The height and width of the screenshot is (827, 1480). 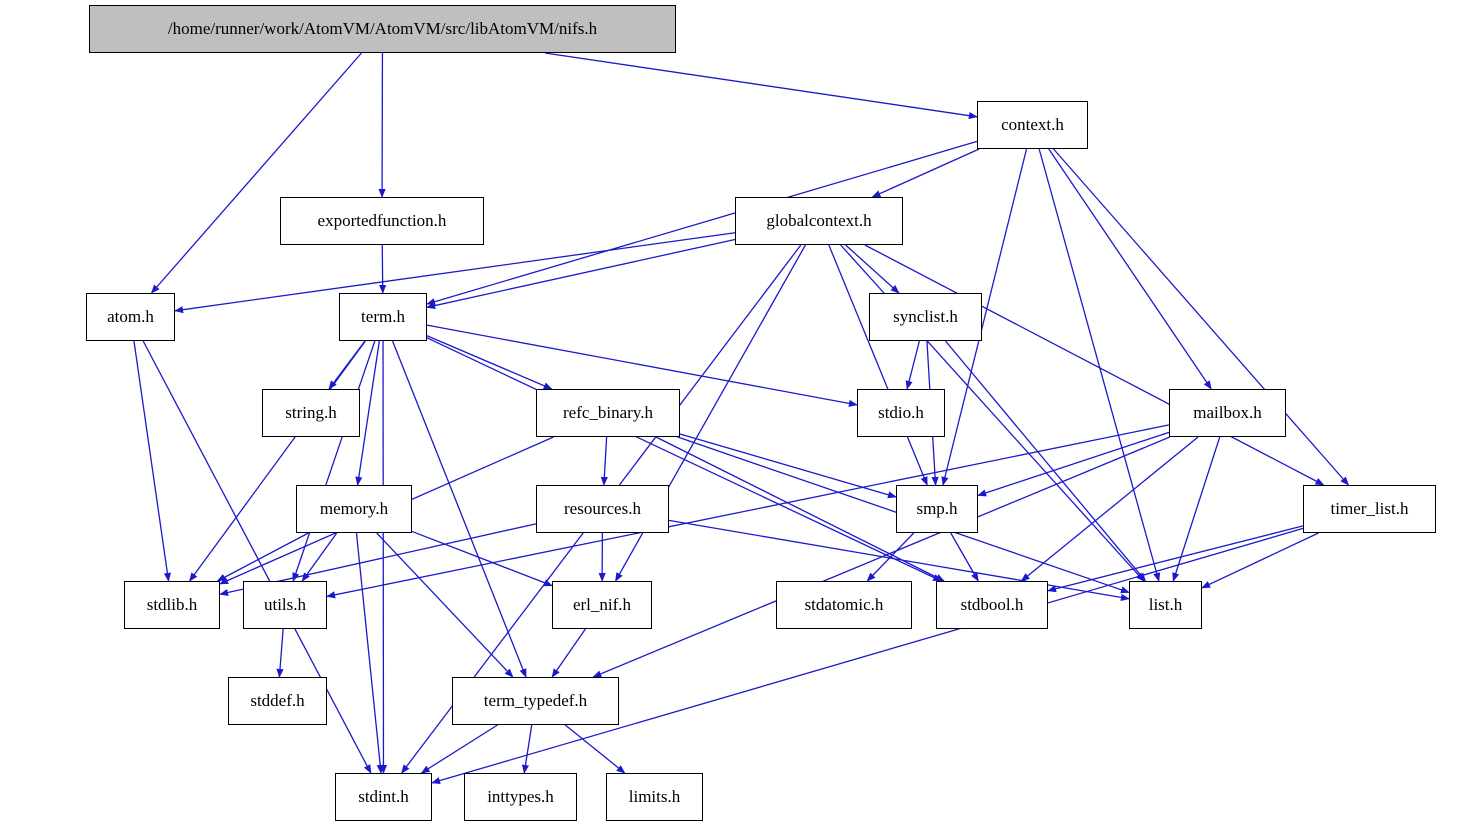 I want to click on node-term-typedef: term_typedef.h, so click(x=535, y=701).